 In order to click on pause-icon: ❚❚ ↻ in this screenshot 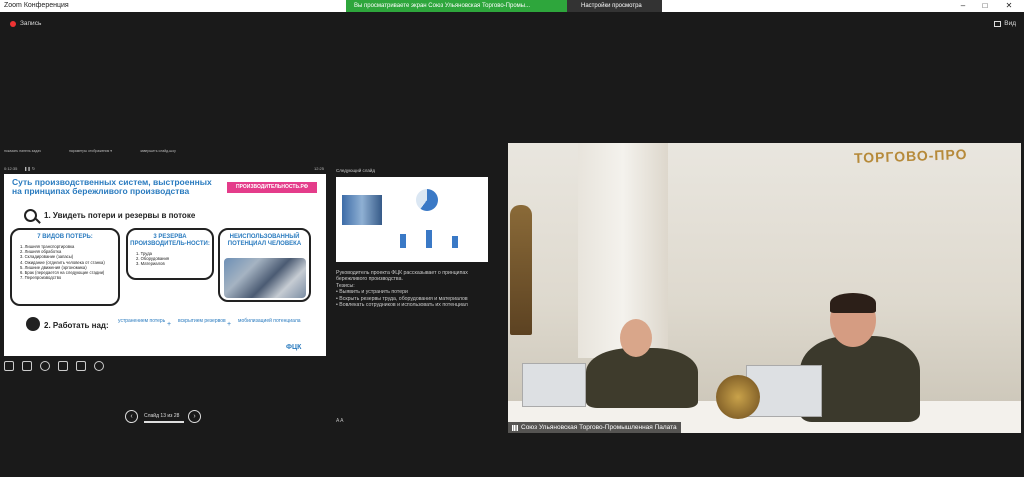, I will do `click(29, 168)`.